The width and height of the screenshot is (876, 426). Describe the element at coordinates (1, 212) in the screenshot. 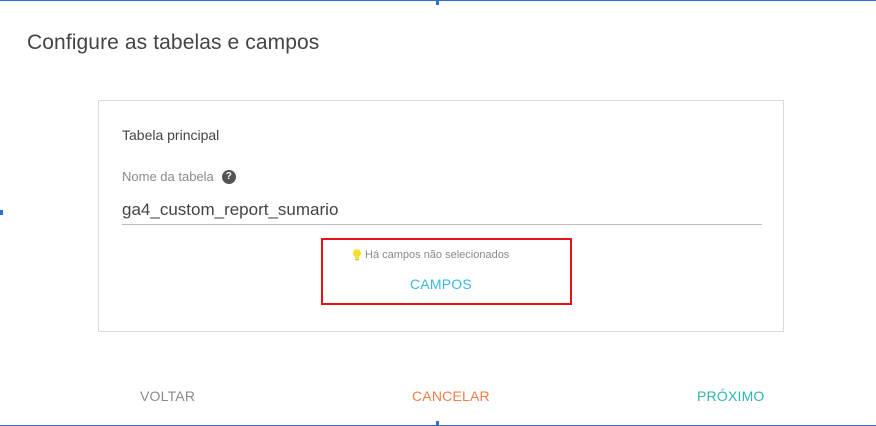

I see `resize-handle-left` at that location.